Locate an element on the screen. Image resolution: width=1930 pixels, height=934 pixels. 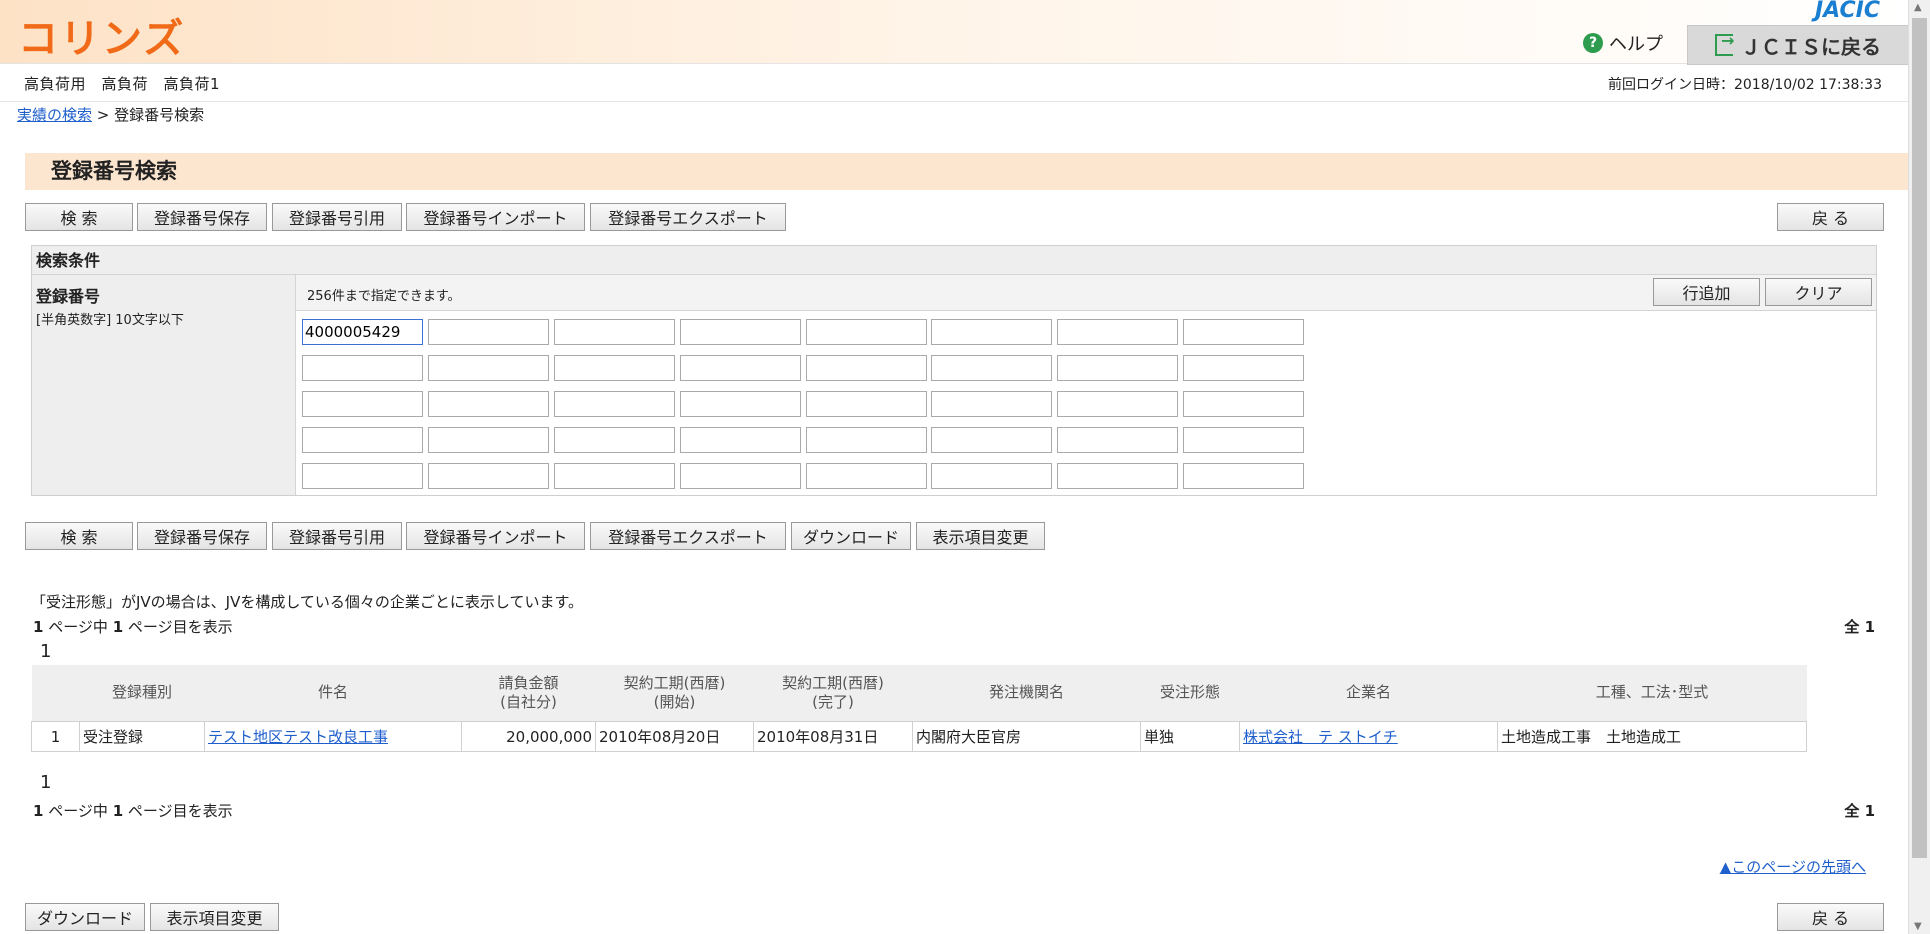
save-numbers-button-2: 登録番号保存 is located at coordinates (202, 536).